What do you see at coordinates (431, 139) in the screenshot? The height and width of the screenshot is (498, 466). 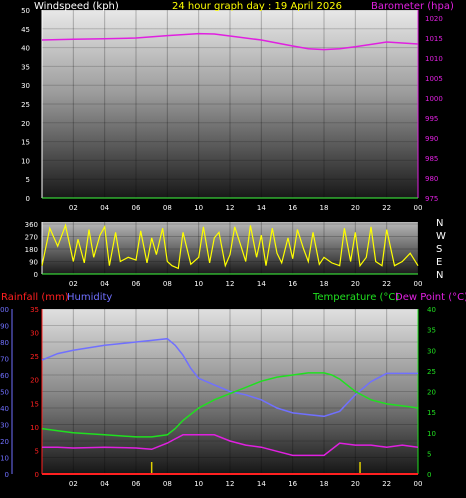 I see `barometer-tick-label: 990` at bounding box center [431, 139].